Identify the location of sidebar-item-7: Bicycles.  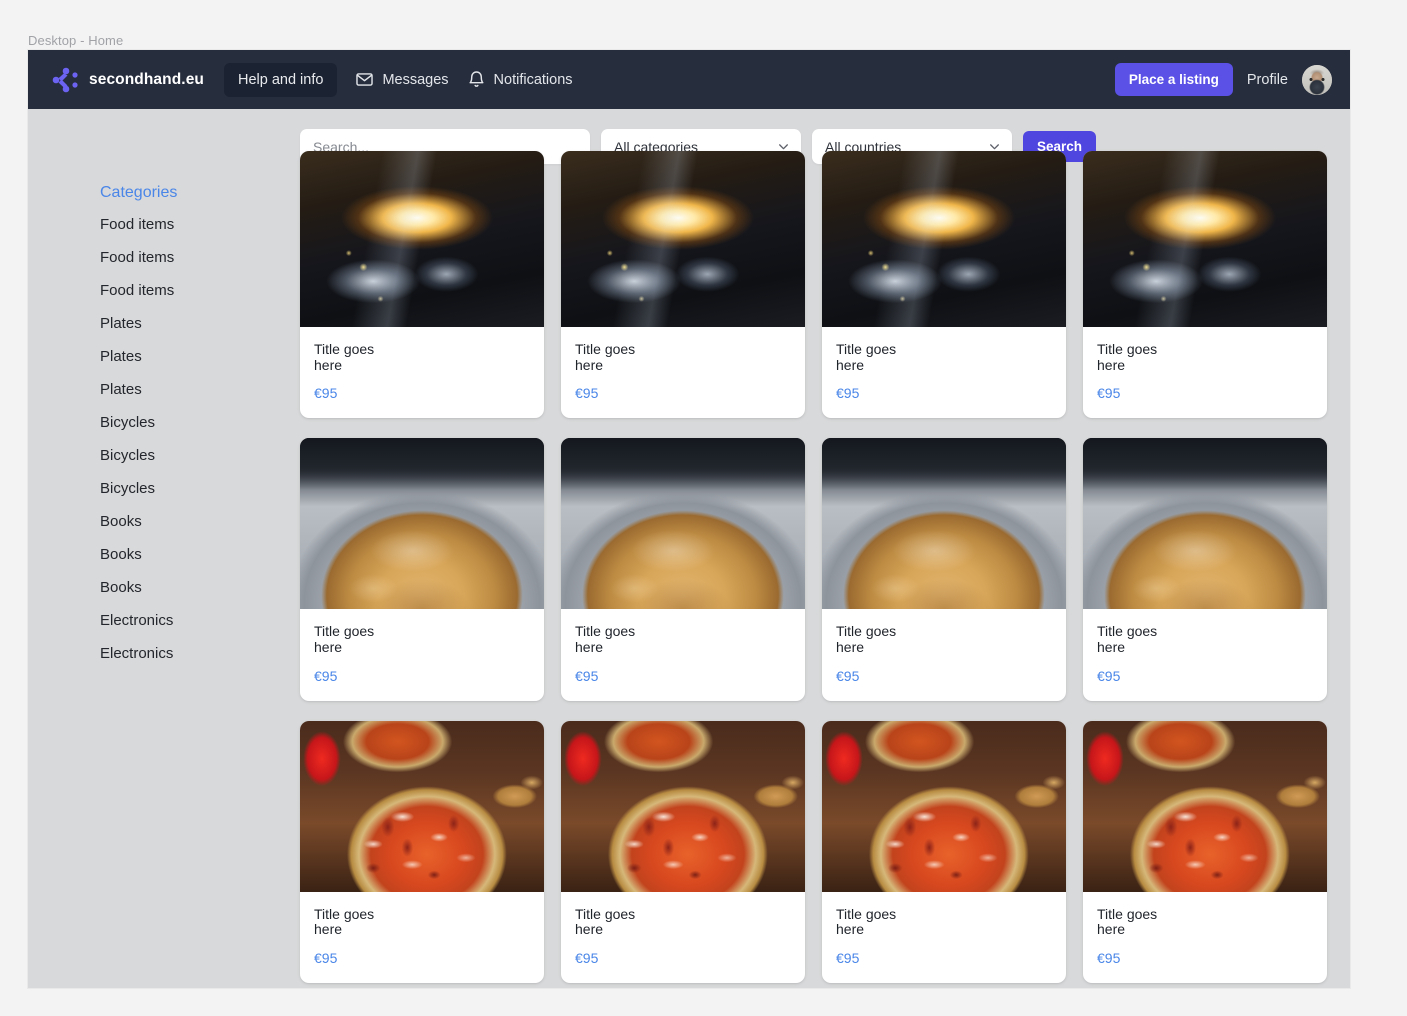
(200, 455).